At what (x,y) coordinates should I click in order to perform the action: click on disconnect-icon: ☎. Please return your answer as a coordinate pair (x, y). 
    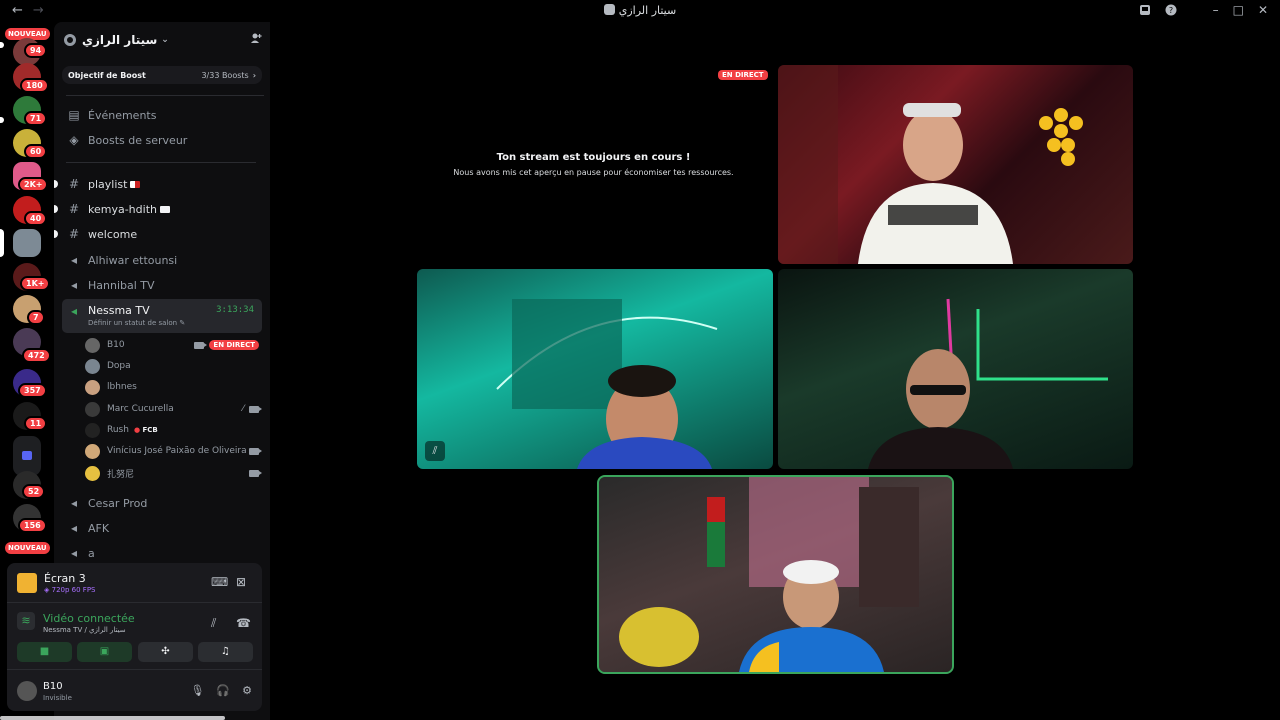
    Looking at the image, I should click on (243, 623).